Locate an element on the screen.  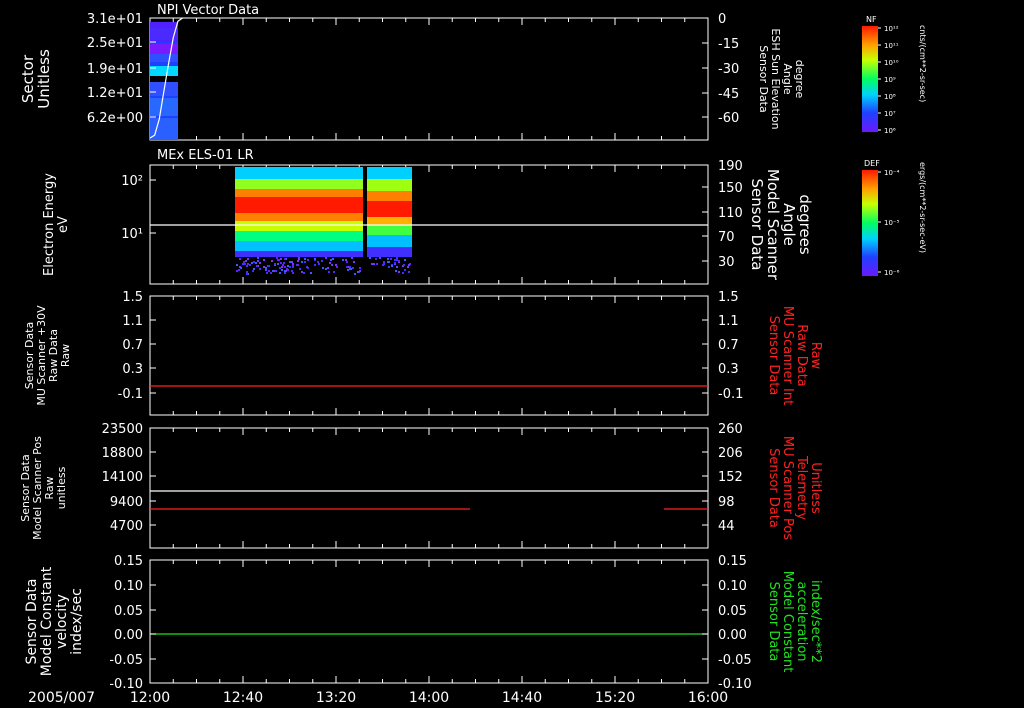
left-axis-label-line: eV is located at coordinates (63, 224).